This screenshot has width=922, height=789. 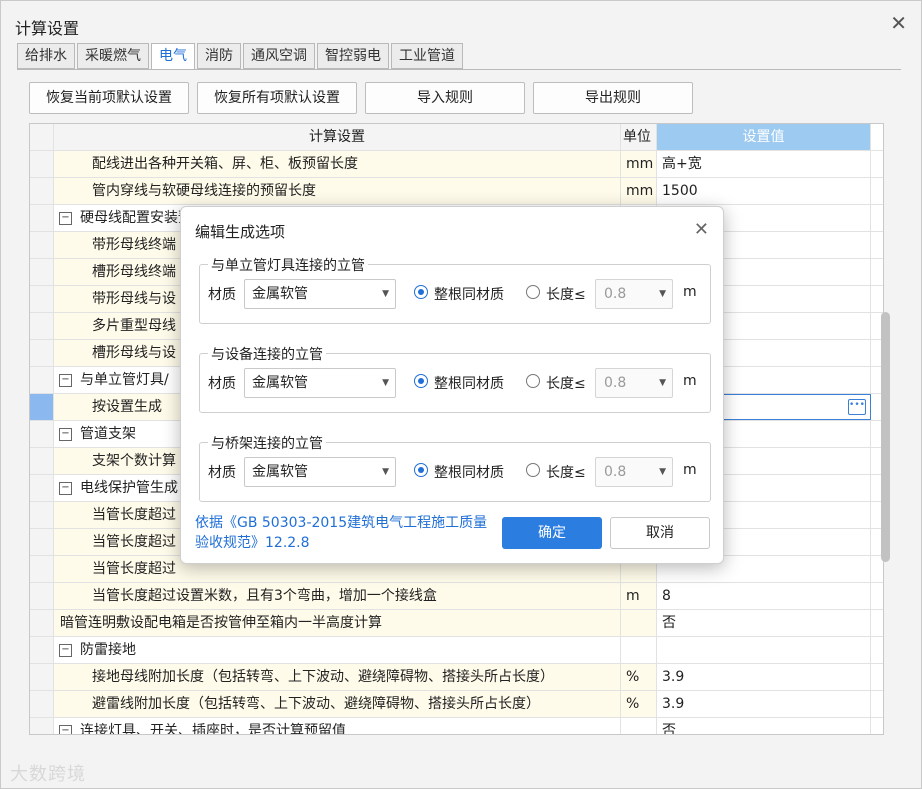 I want to click on close-icon: ✕, so click(x=898, y=23).